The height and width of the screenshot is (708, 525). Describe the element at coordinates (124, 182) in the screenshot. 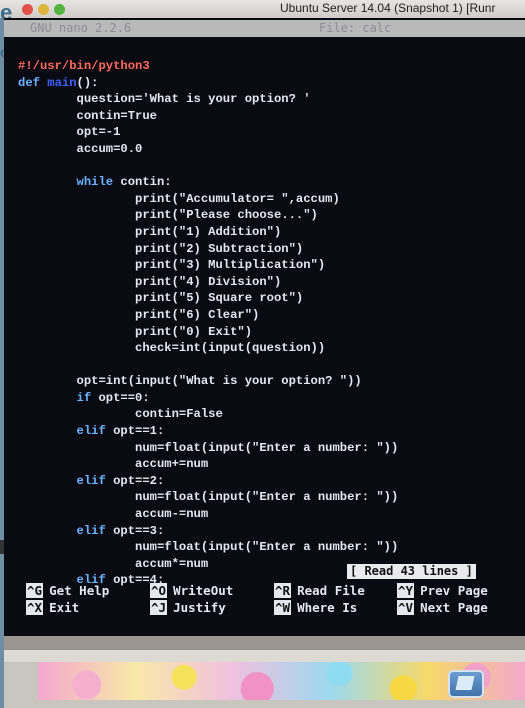

I see `code-line: while contin:` at that location.